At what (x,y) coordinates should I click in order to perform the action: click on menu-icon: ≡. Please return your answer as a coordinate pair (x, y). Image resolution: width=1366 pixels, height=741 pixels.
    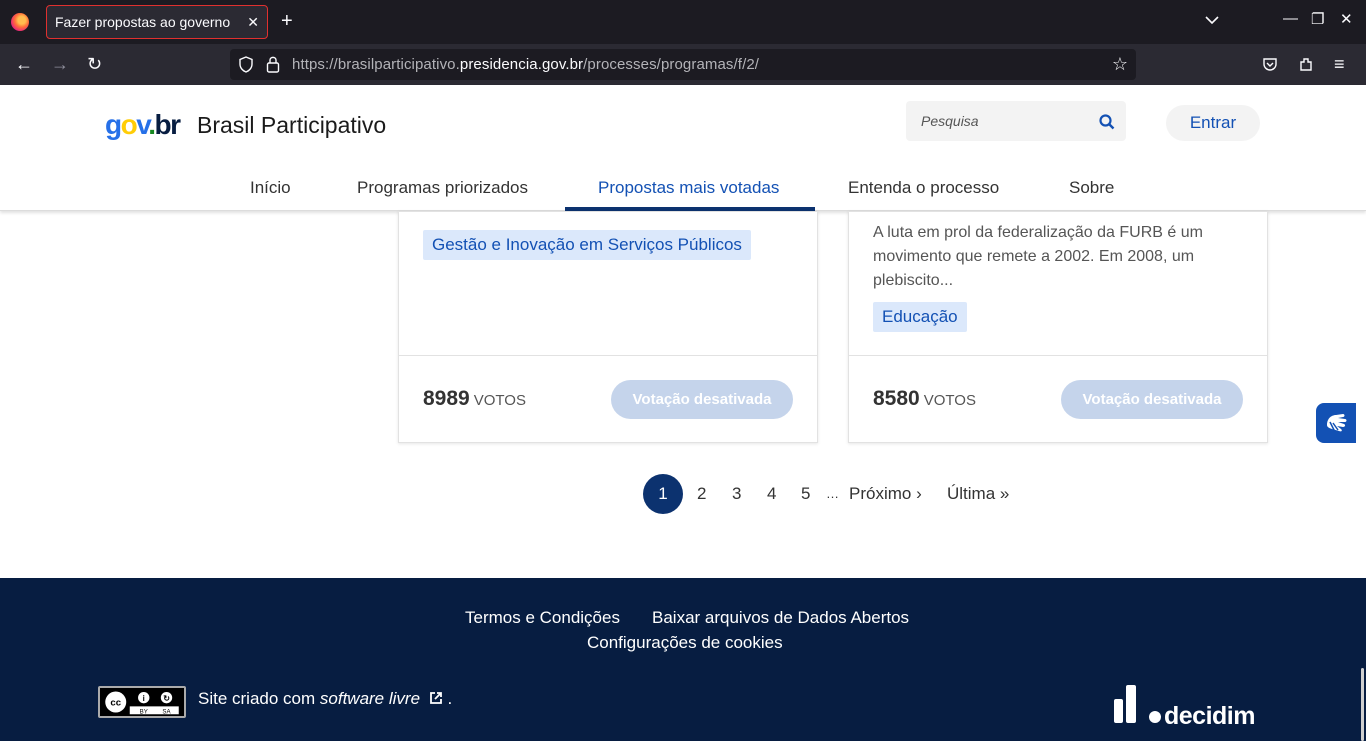
    Looking at the image, I should click on (1339, 64).